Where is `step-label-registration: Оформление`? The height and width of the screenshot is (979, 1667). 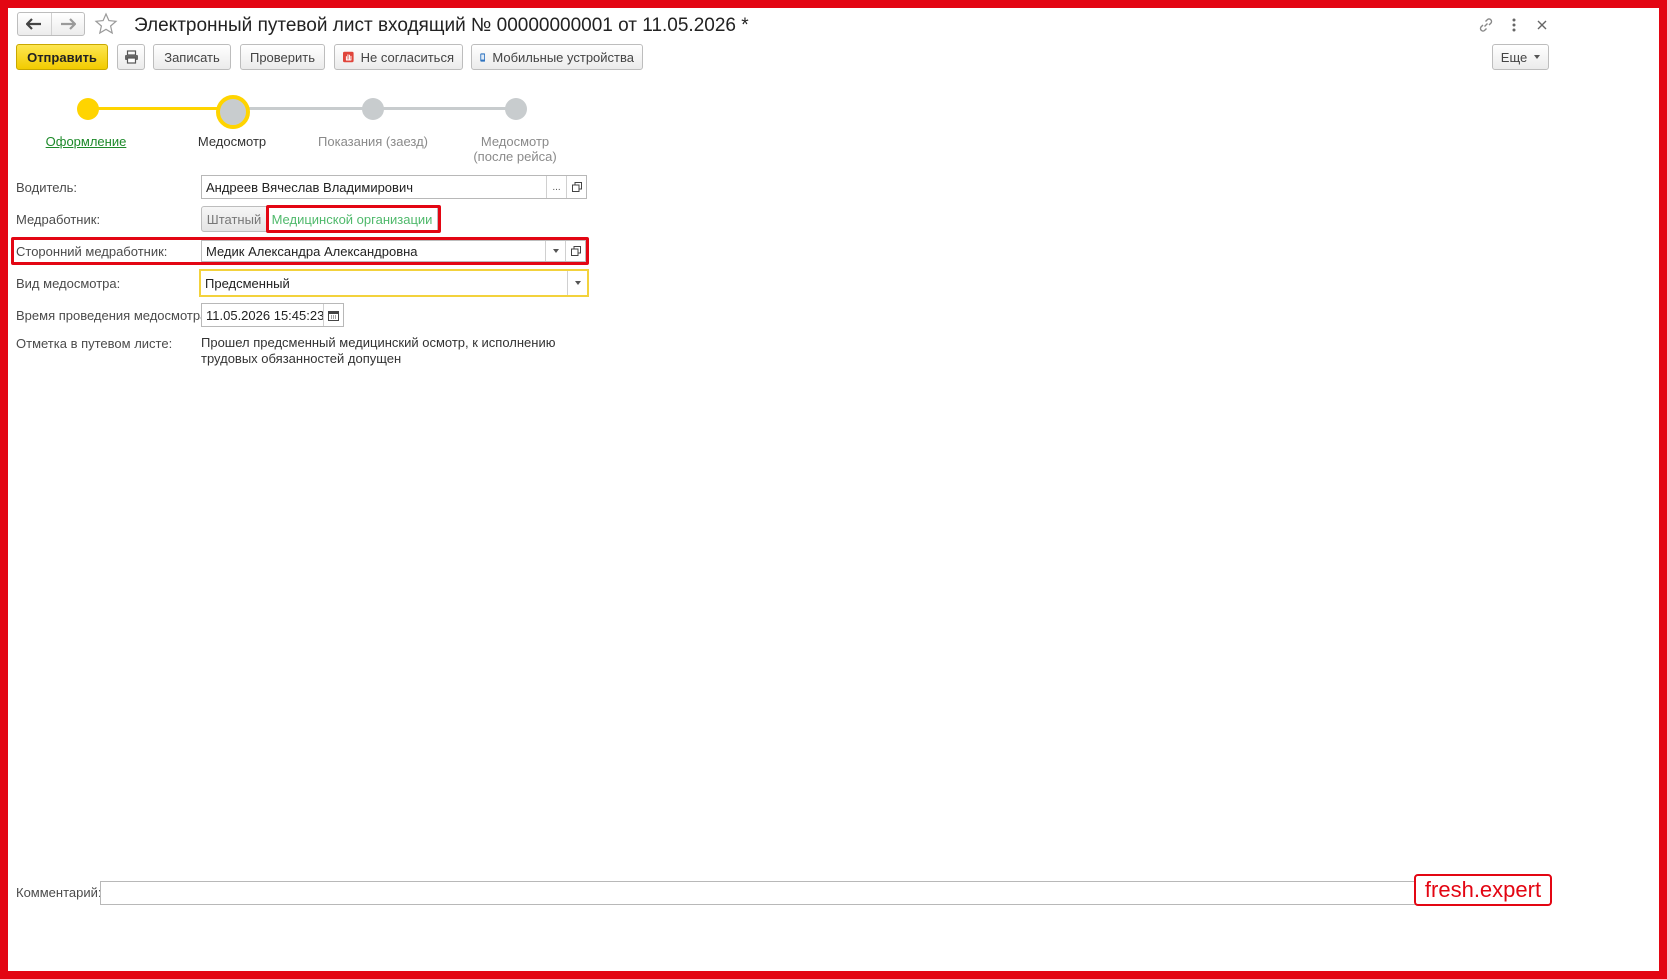 step-label-registration: Оформление is located at coordinates (86, 141).